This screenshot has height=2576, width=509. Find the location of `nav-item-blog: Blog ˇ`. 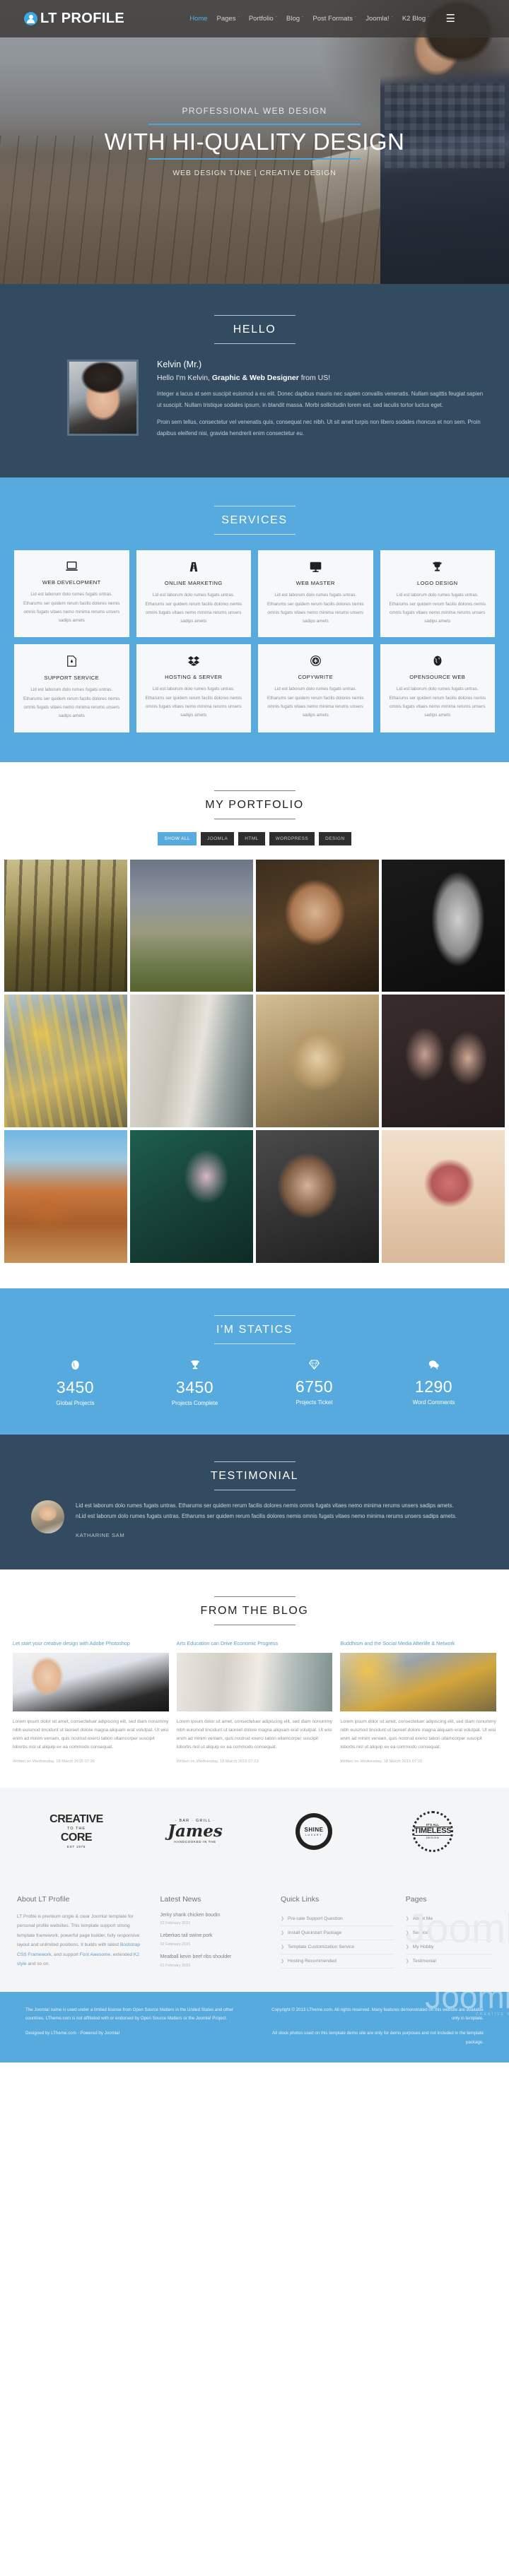

nav-item-blog: Blog ˇ is located at coordinates (295, 19).